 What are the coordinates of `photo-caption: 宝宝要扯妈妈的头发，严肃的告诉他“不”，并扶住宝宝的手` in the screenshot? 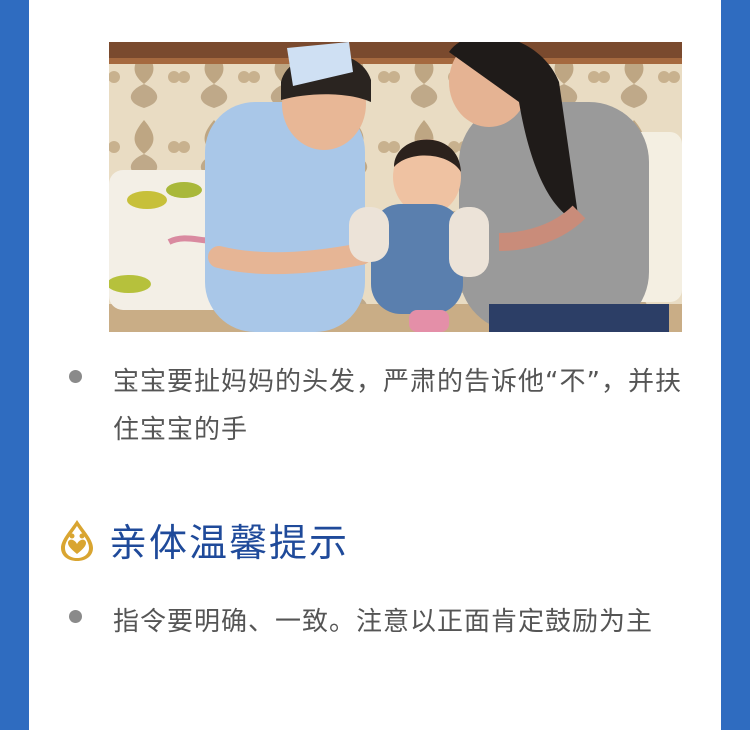 It's located at (397, 406).